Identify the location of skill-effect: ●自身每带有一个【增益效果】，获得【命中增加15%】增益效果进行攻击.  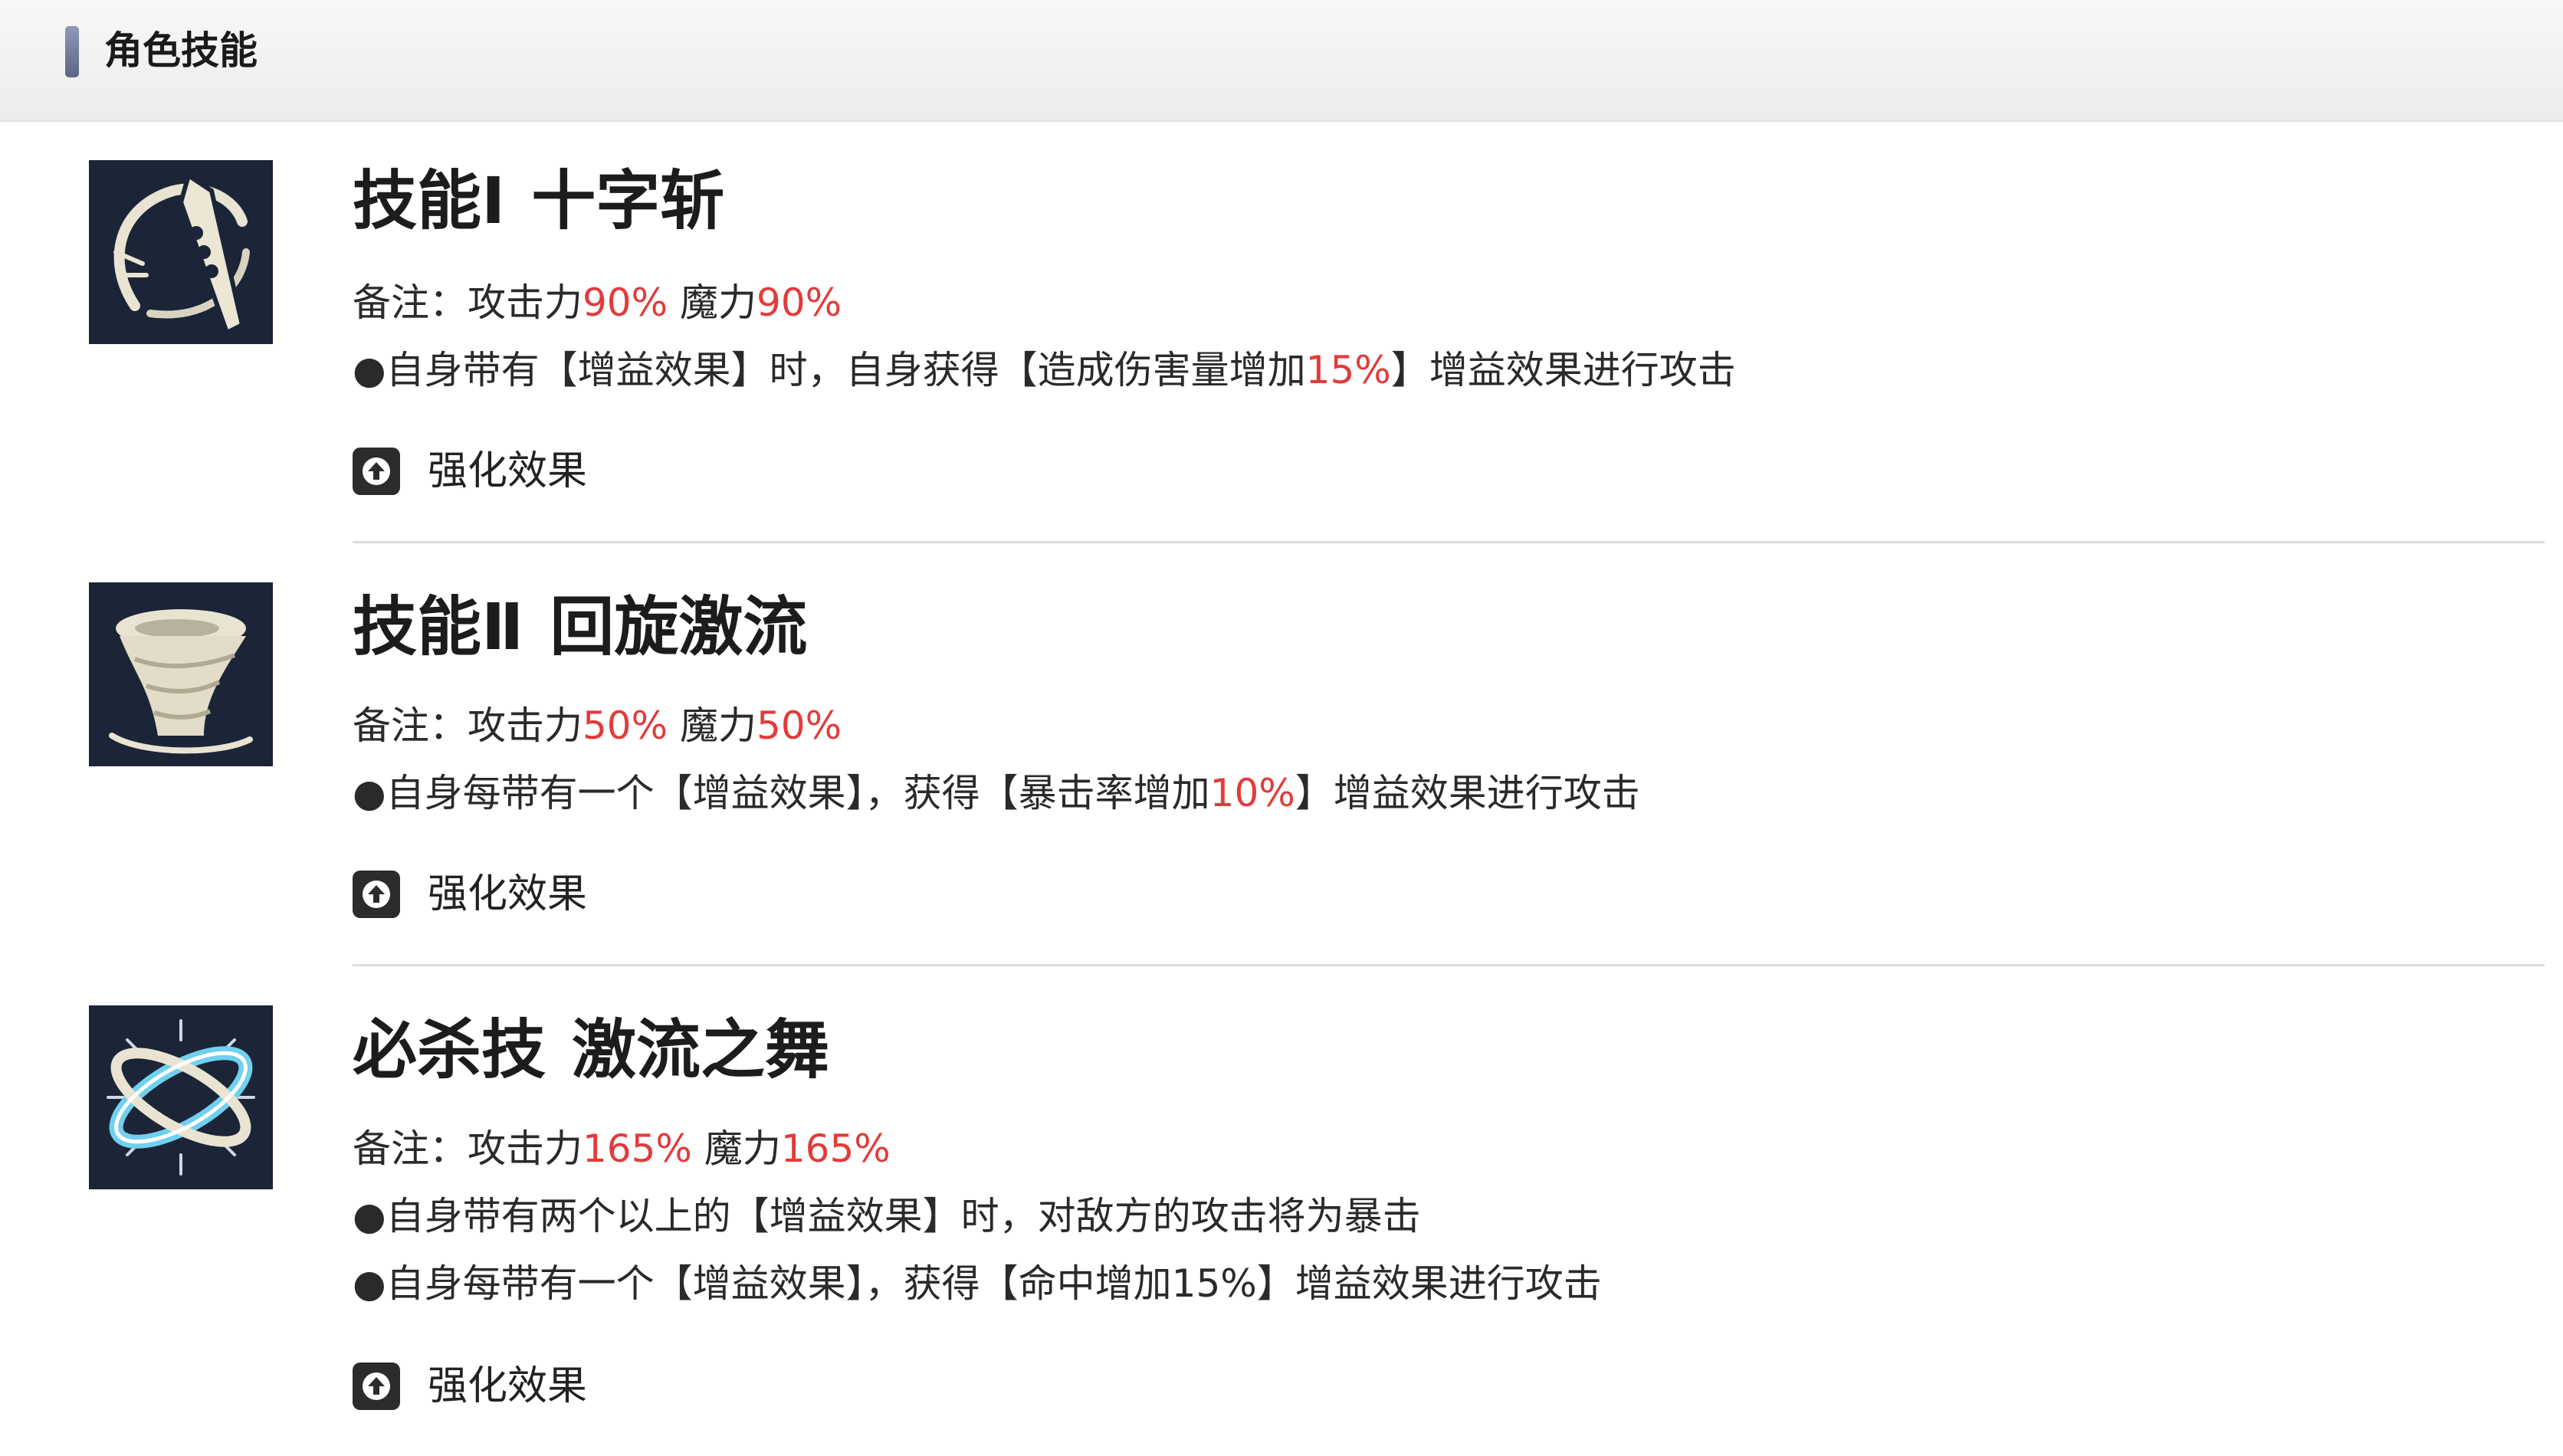
(977, 1283).